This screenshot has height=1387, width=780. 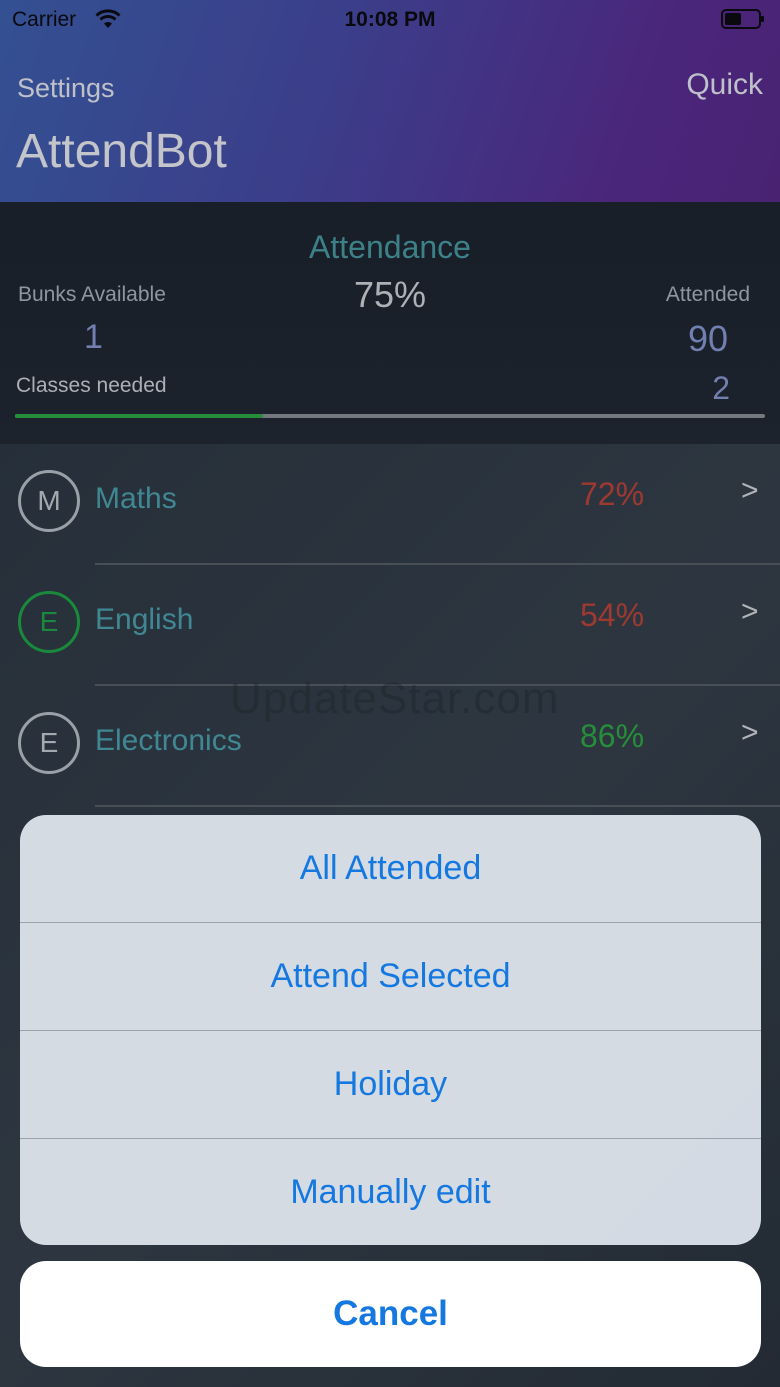 What do you see at coordinates (390, 868) in the screenshot?
I see `all-attended-button: All Attended` at bounding box center [390, 868].